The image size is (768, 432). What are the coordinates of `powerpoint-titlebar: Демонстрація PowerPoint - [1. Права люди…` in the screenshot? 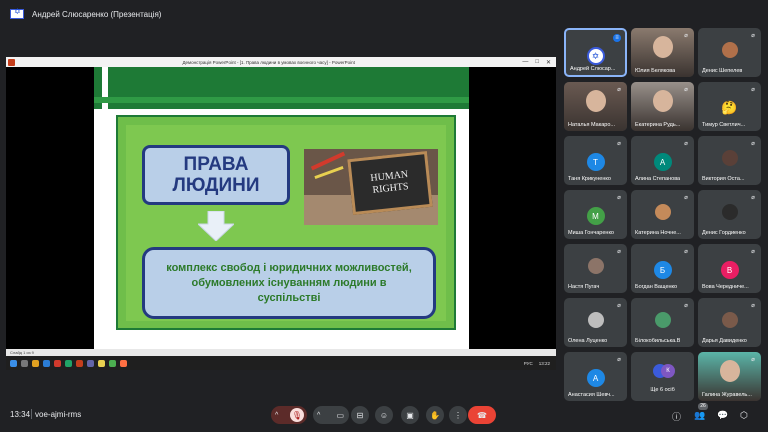 It's located at (281, 62).